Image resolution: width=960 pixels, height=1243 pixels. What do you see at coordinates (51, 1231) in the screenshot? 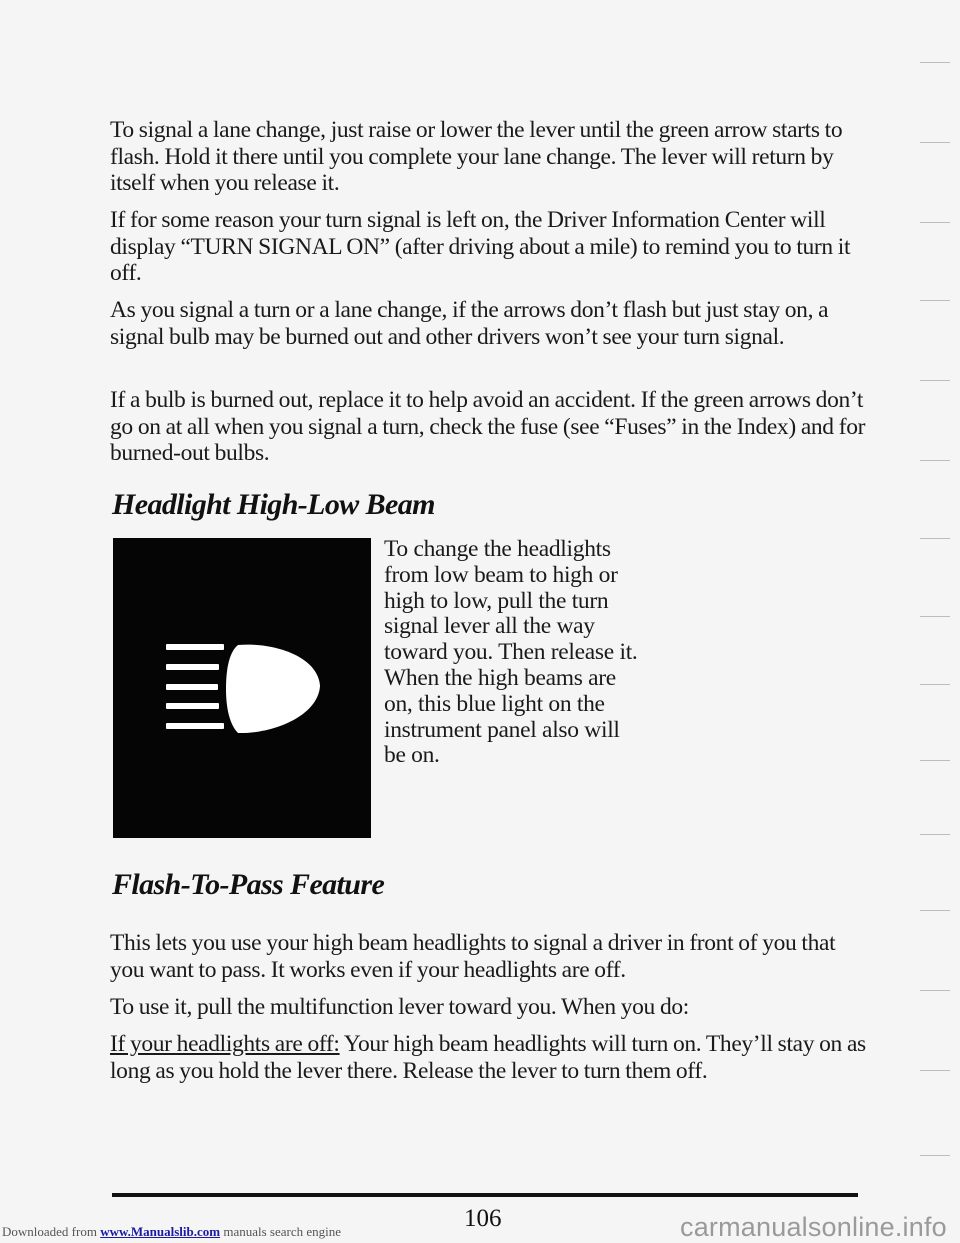
I see `download-prefix: Downloaded from` at bounding box center [51, 1231].